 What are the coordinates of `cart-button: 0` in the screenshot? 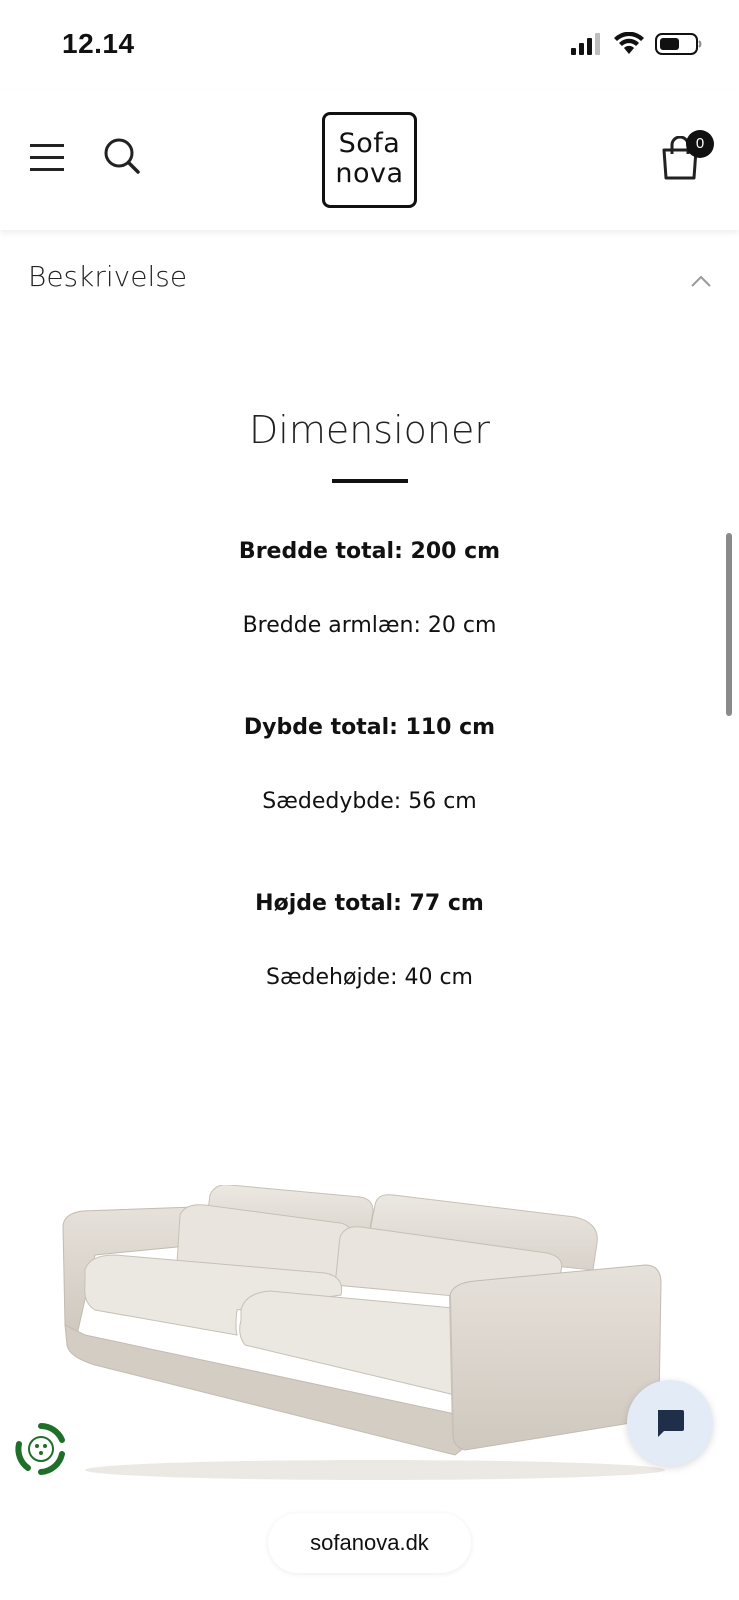 It's located at (687, 156).